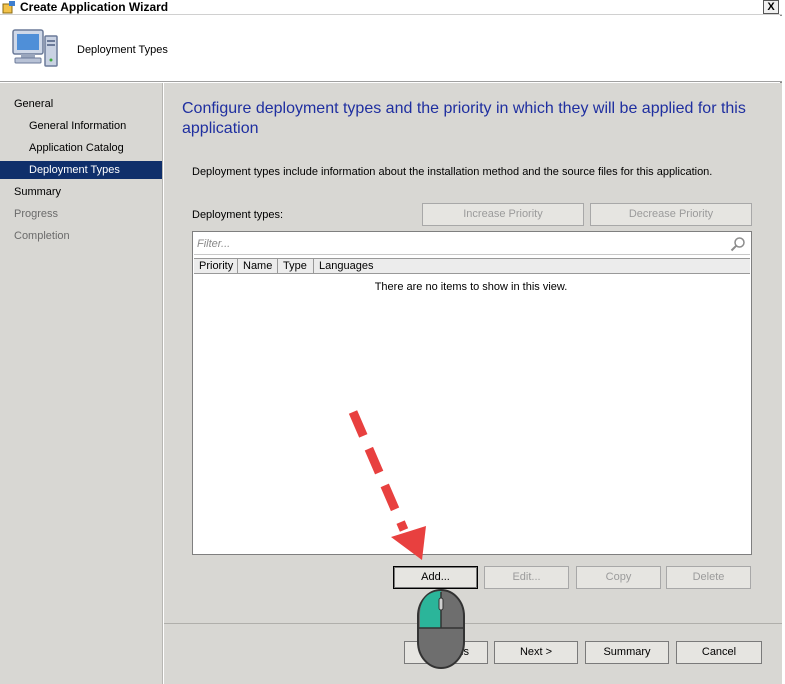 The height and width of the screenshot is (684, 785). Describe the element at coordinates (536, 652) in the screenshot. I see `next-button: Next >` at that location.